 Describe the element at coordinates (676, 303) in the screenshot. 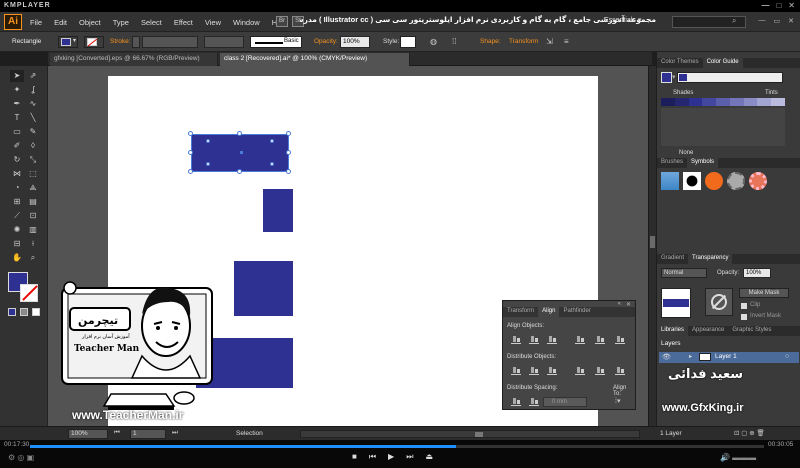

I see `transparency-thumbnail` at that location.